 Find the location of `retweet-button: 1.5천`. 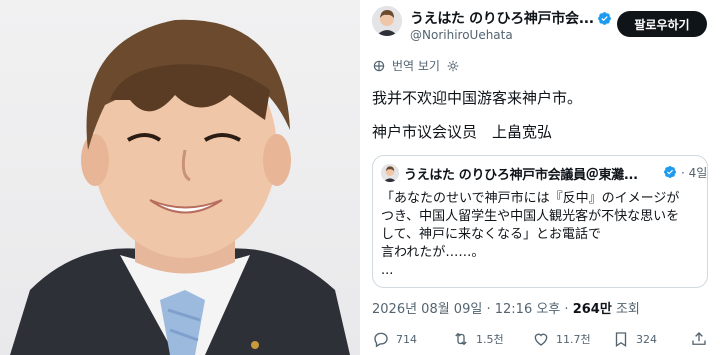

retweet-button: 1.5천 is located at coordinates (478, 339).